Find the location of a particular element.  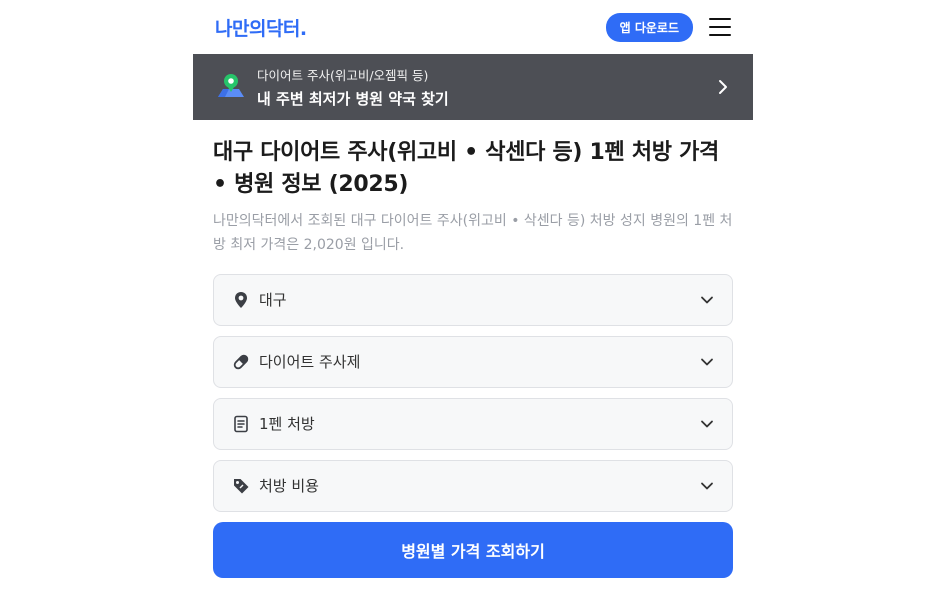

search-prices-button: 병원별 가격 조회하기 is located at coordinates (473, 549).